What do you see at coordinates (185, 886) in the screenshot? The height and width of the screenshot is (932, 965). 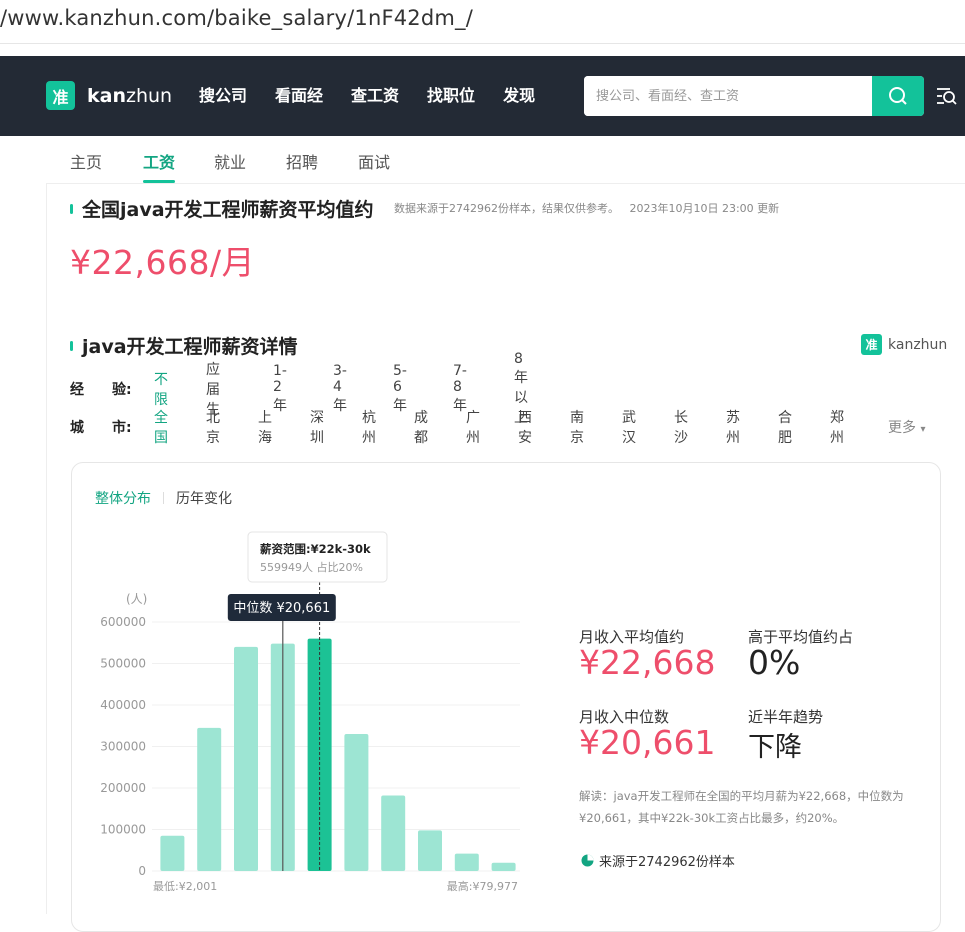 I see `x-min-label: 最低:¥2,001` at bounding box center [185, 886].